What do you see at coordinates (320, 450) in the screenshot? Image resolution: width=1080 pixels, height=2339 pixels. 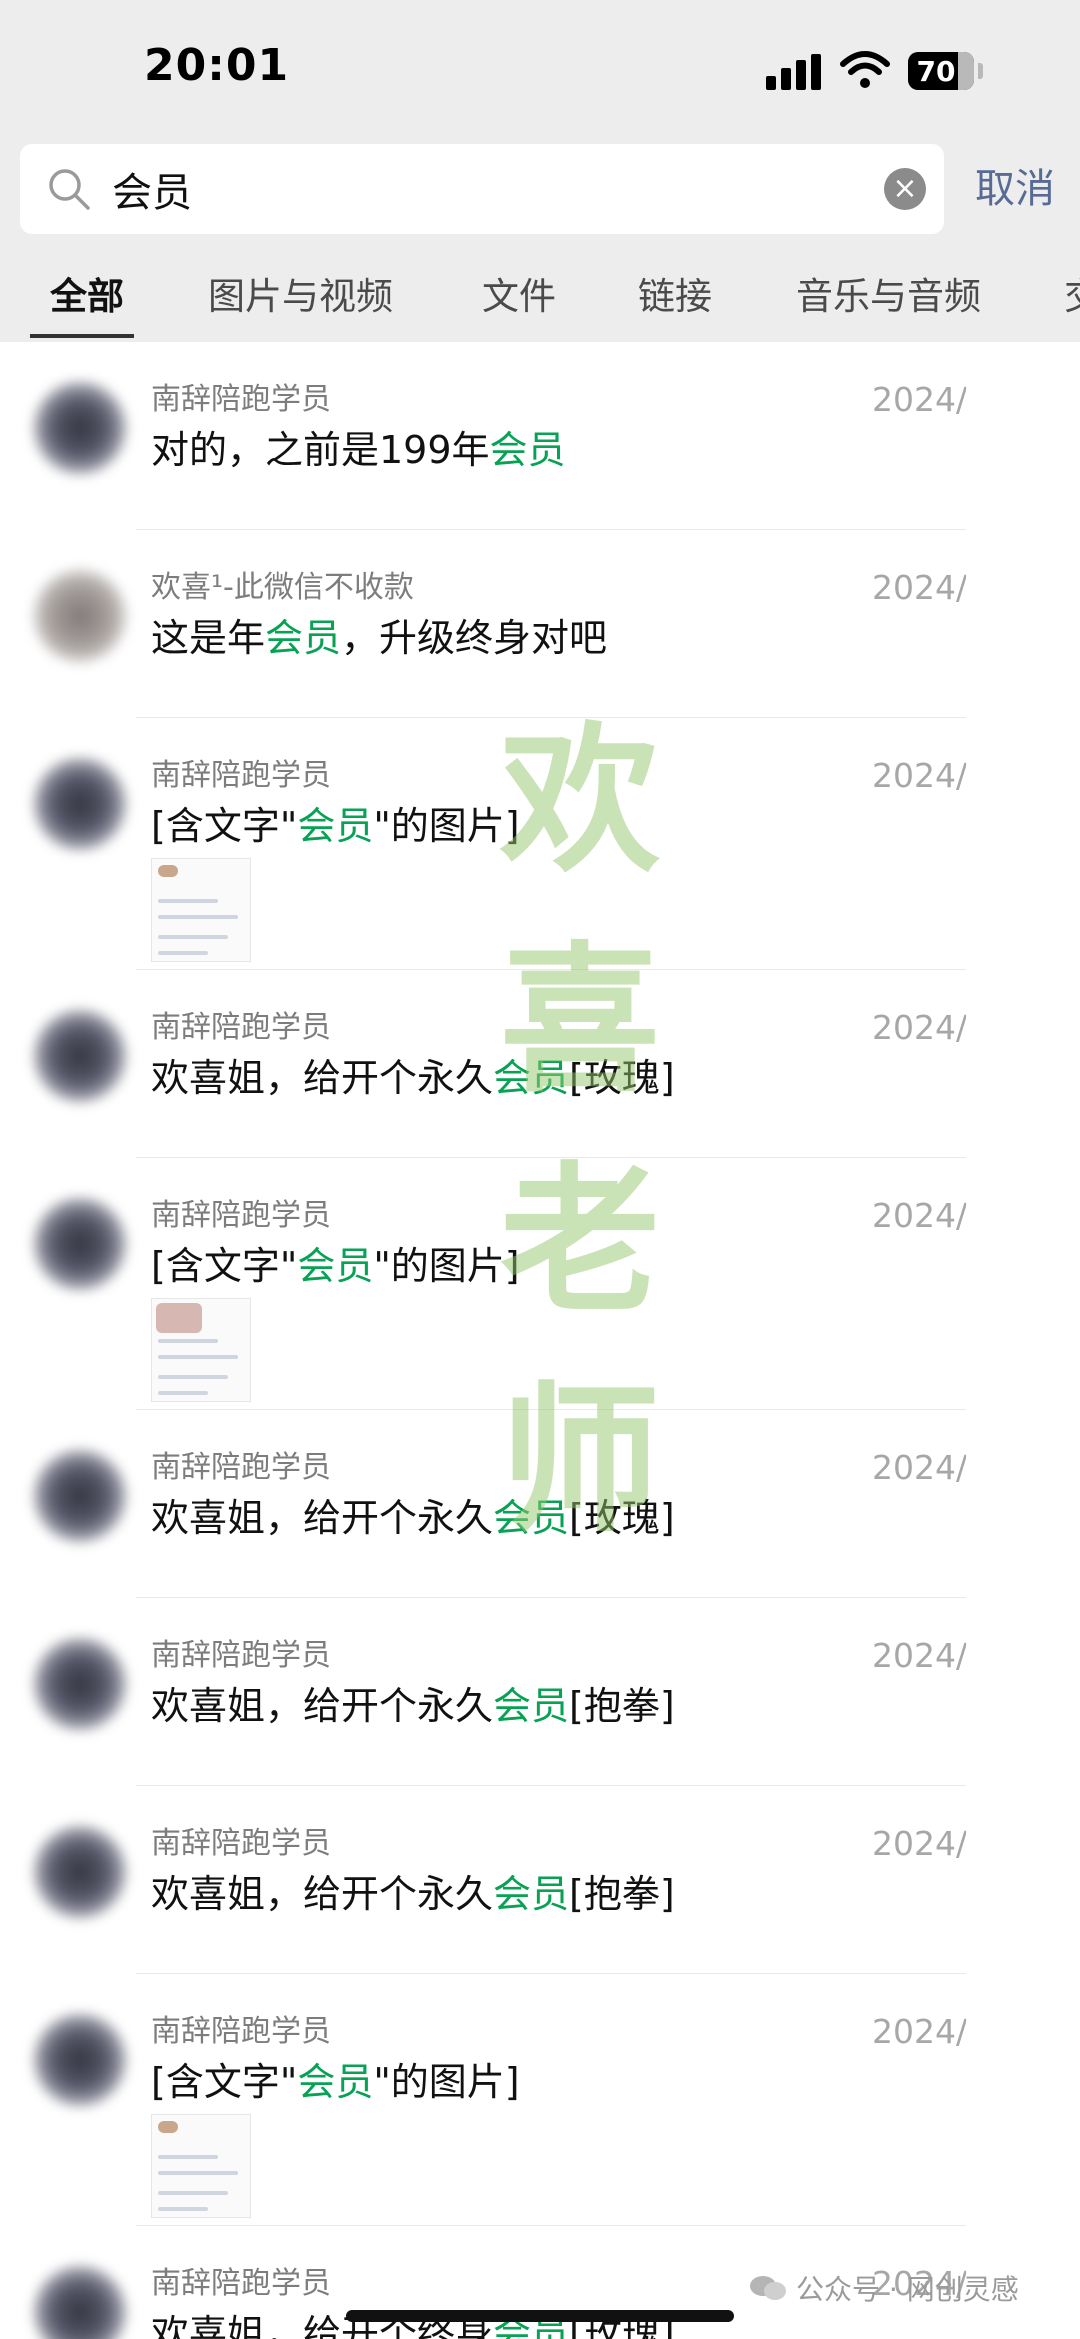 I see `message-text-pre: 对的，之前是199年` at bounding box center [320, 450].